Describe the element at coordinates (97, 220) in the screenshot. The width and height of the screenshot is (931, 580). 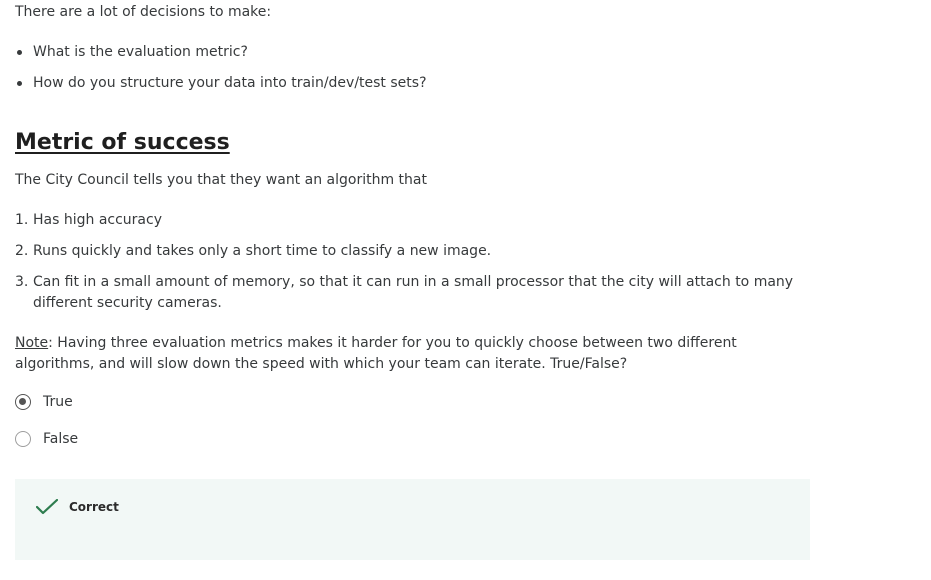
I see `list-text: Has high accuracy` at that location.